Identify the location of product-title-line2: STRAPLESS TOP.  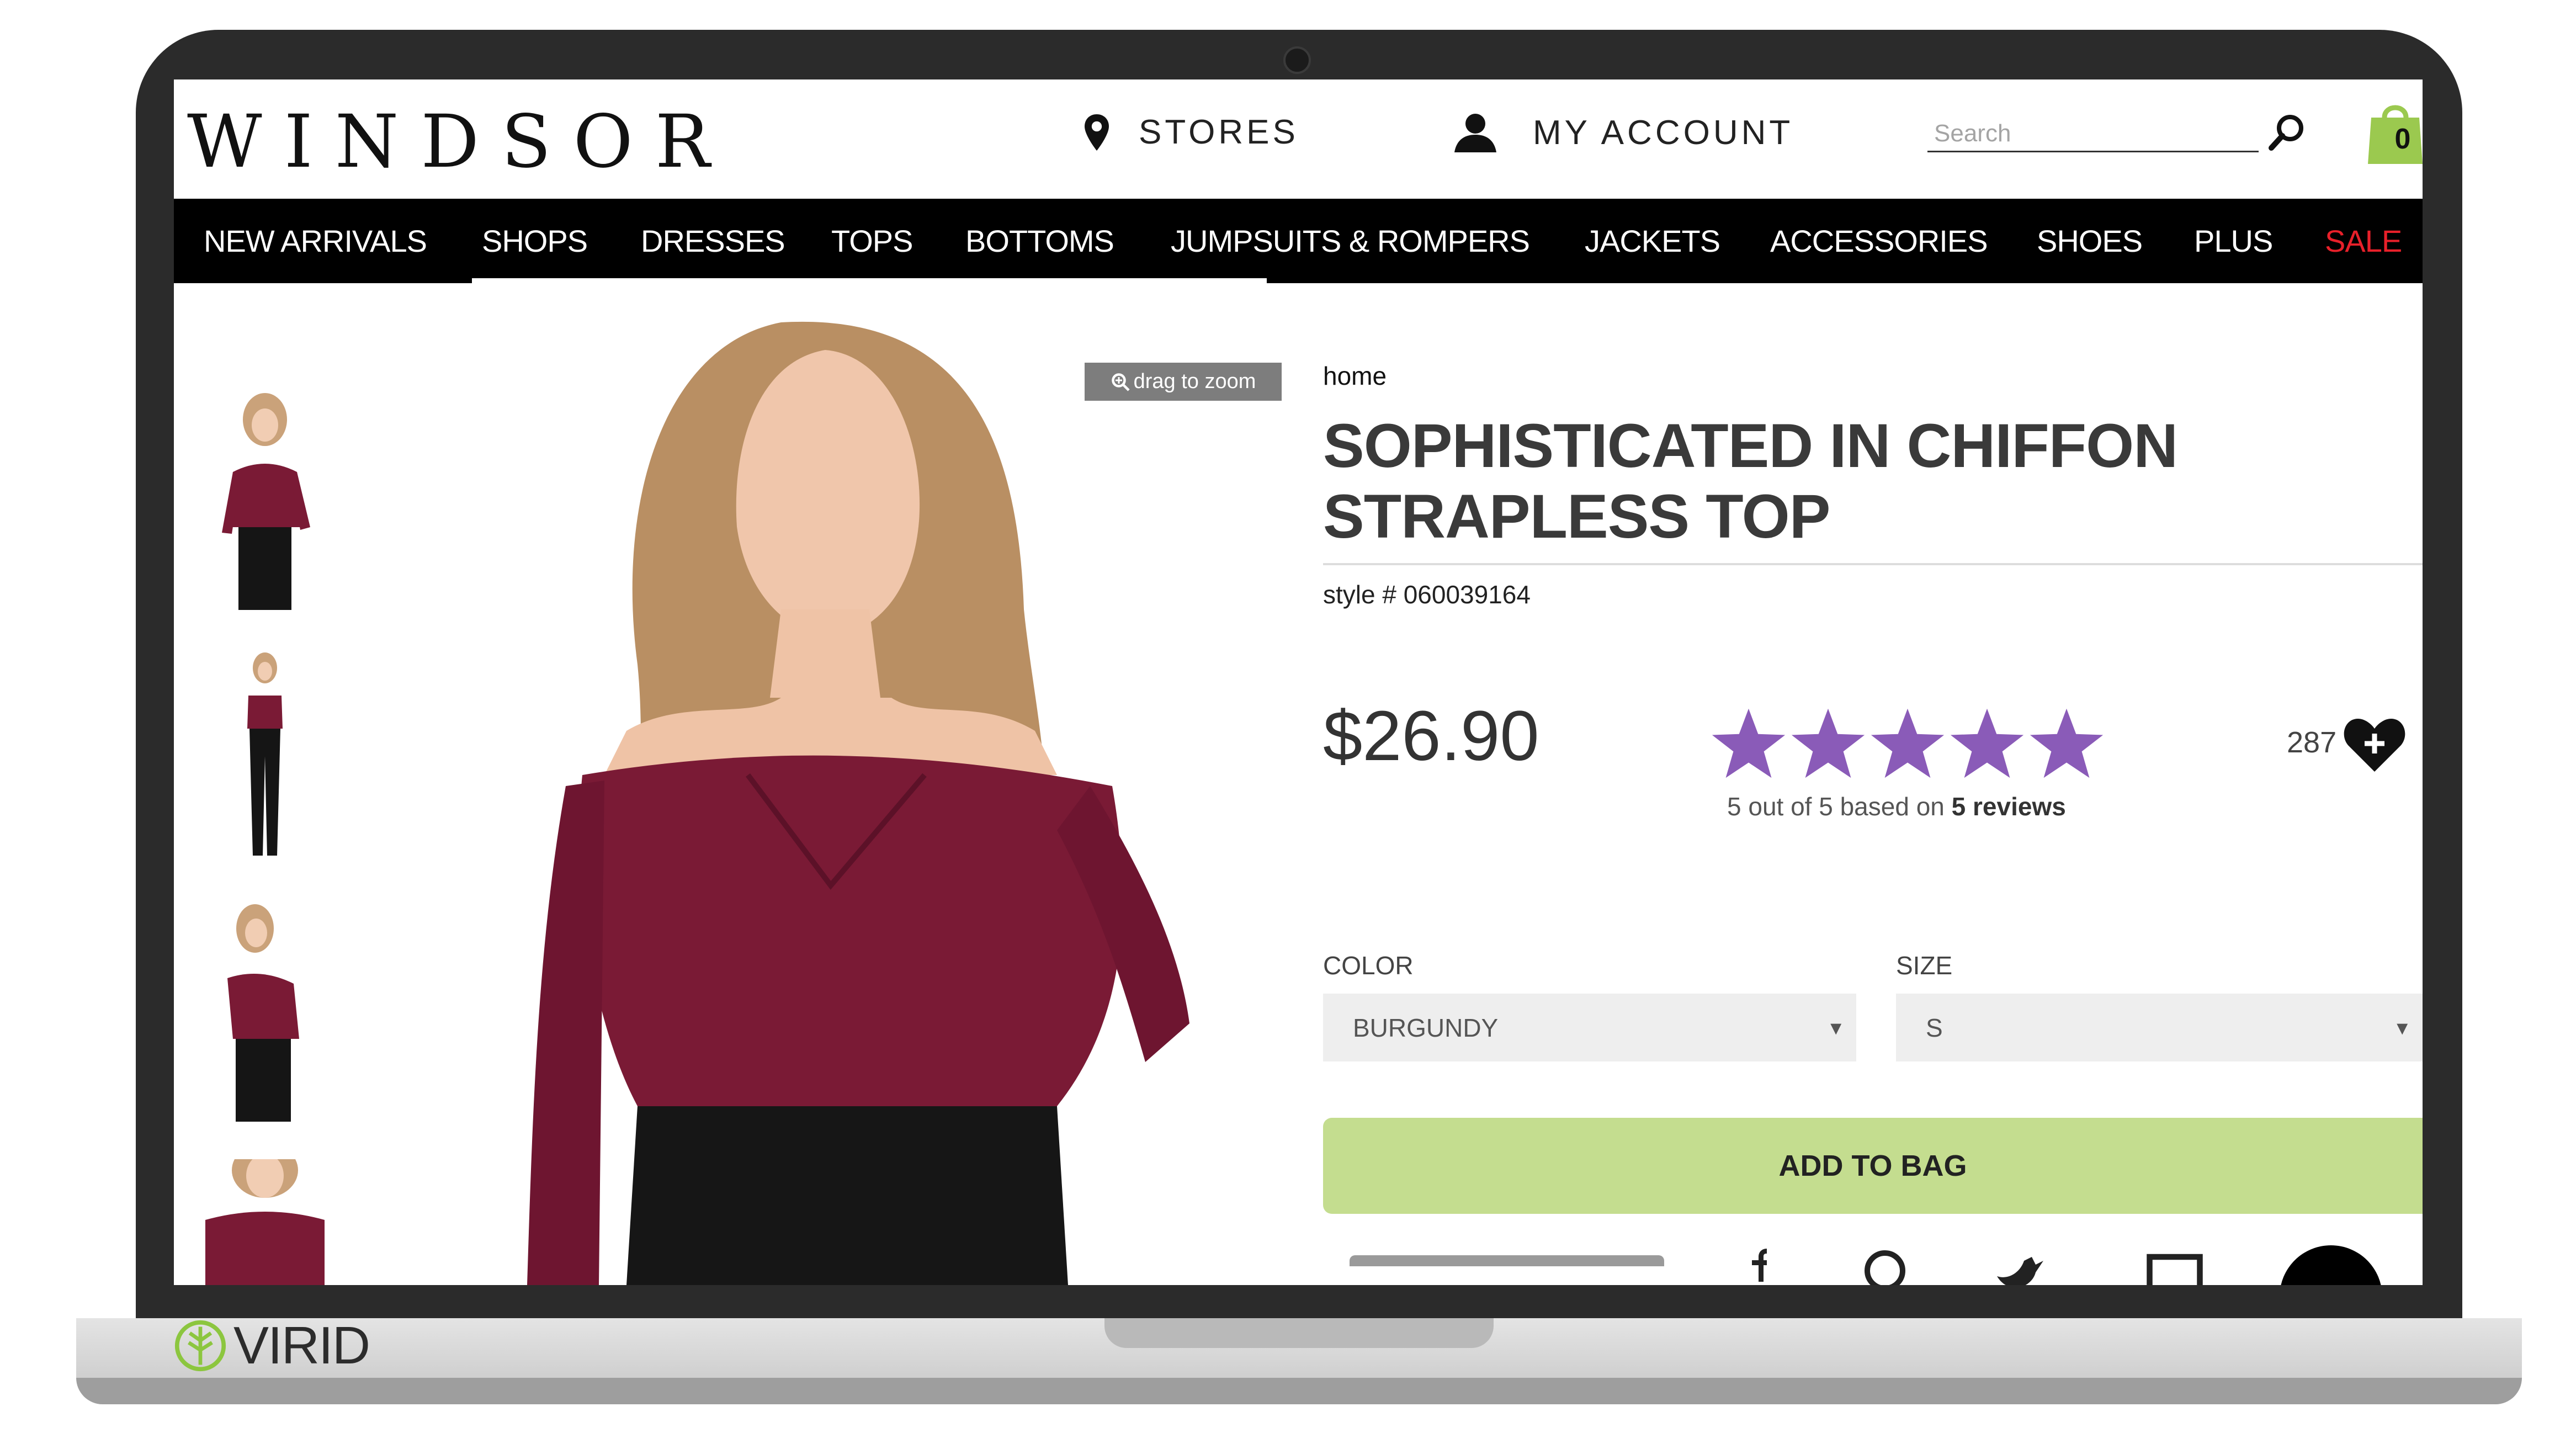
(1576, 517).